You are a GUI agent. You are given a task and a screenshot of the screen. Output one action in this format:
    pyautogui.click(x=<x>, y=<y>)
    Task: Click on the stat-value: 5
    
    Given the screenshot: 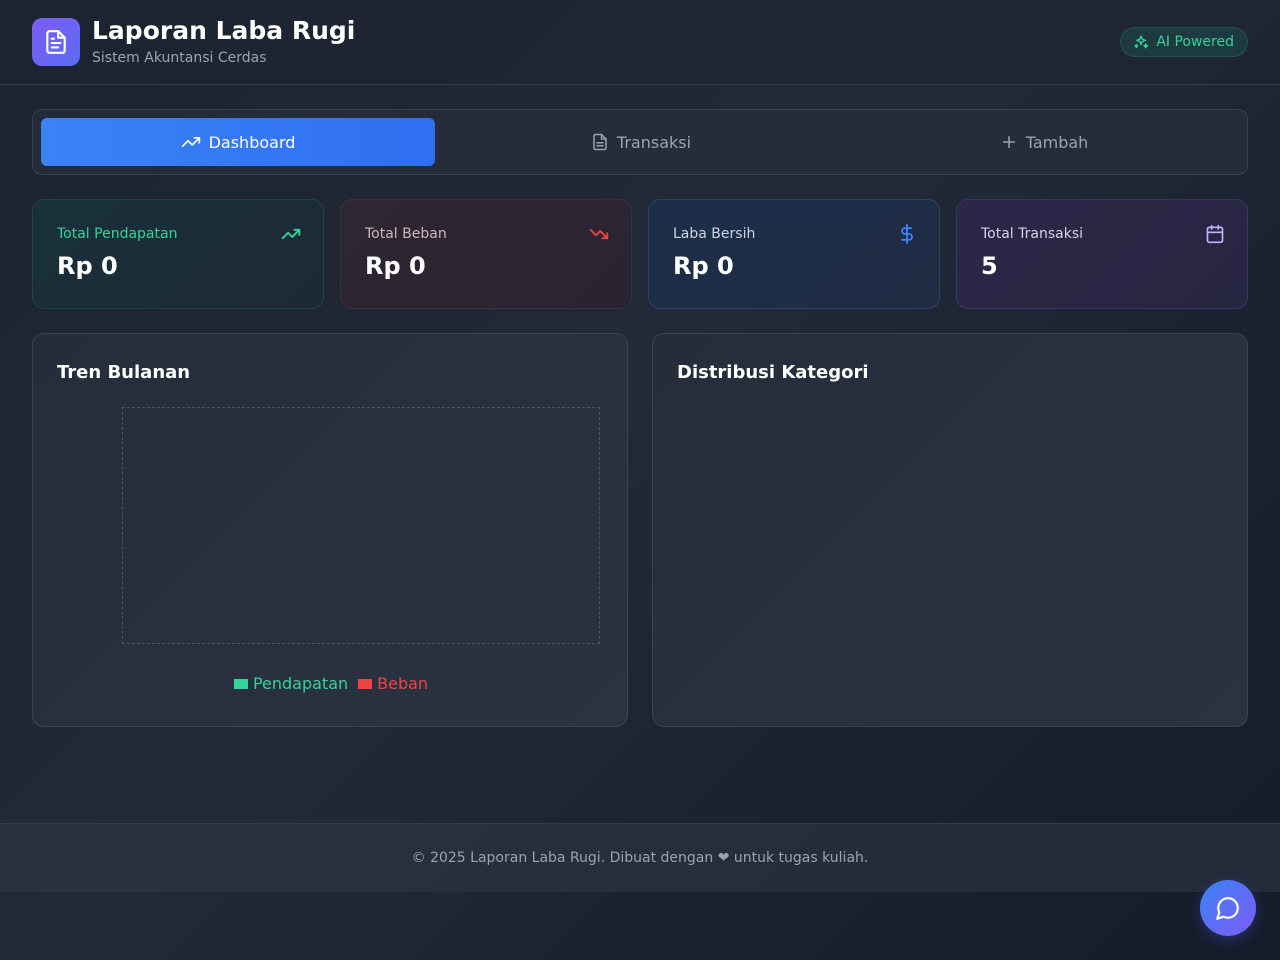 What is the action you would take?
    pyautogui.click(x=989, y=266)
    